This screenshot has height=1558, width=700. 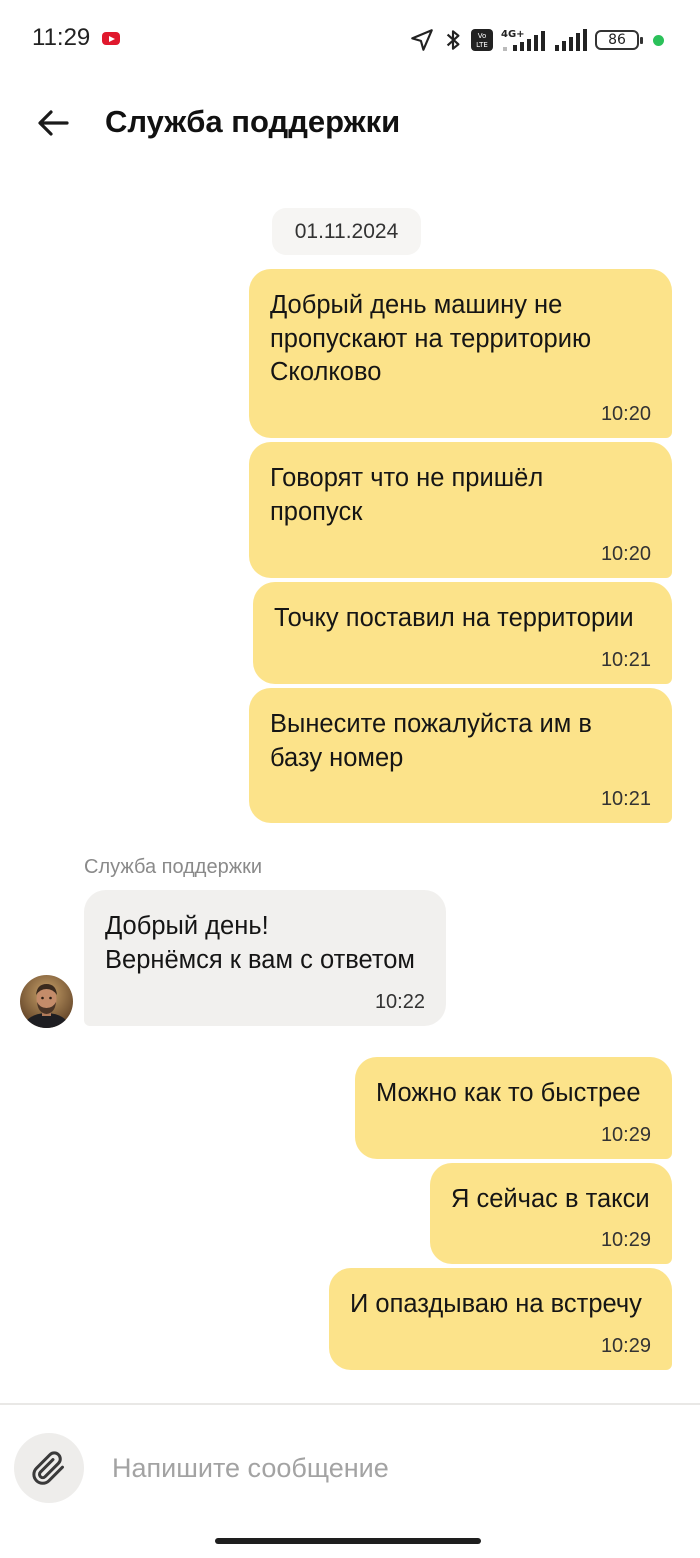 I want to click on status-icons: Vo LTE 4G+ 86, so click(x=536, y=40).